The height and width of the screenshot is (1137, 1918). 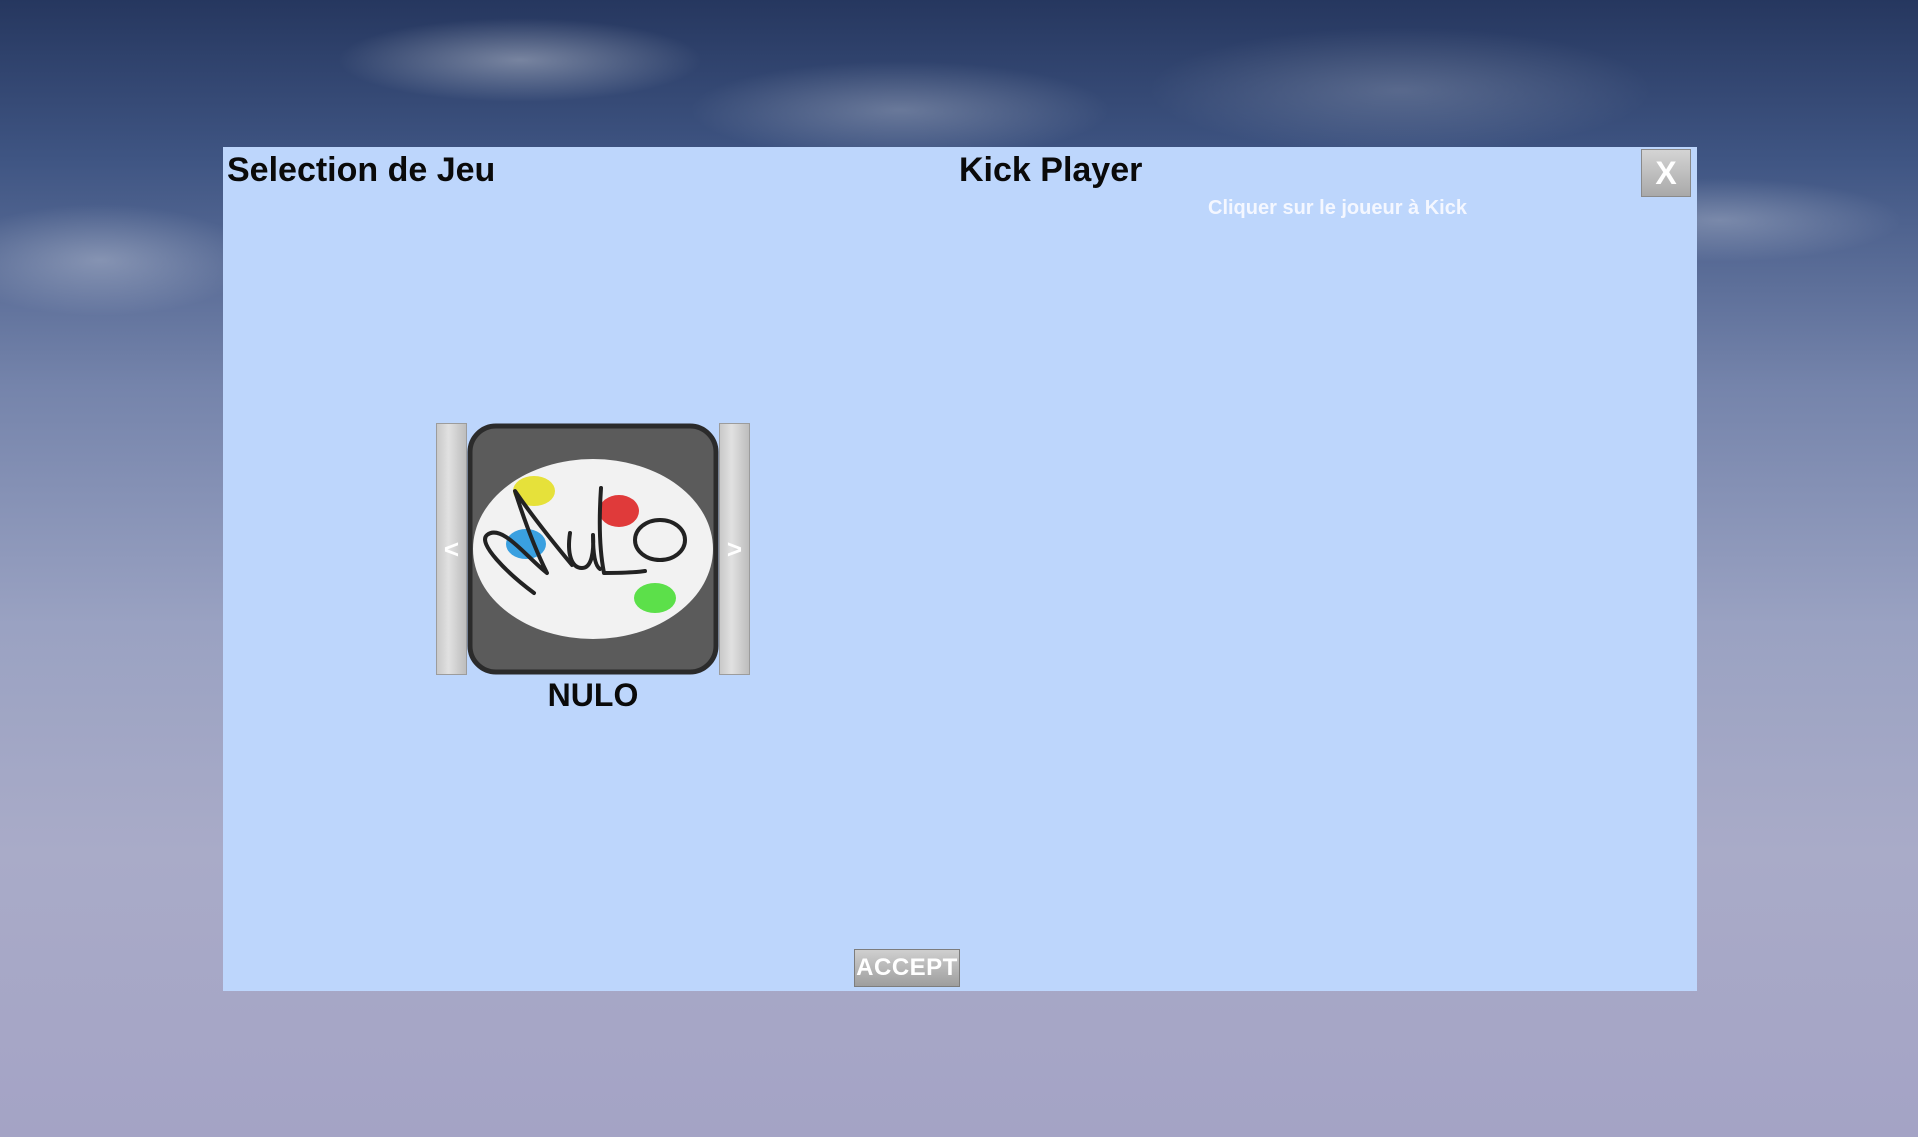 What do you see at coordinates (1337, 208) in the screenshot?
I see `kick-player-hint: Cliquer sur le joueur à Kick` at bounding box center [1337, 208].